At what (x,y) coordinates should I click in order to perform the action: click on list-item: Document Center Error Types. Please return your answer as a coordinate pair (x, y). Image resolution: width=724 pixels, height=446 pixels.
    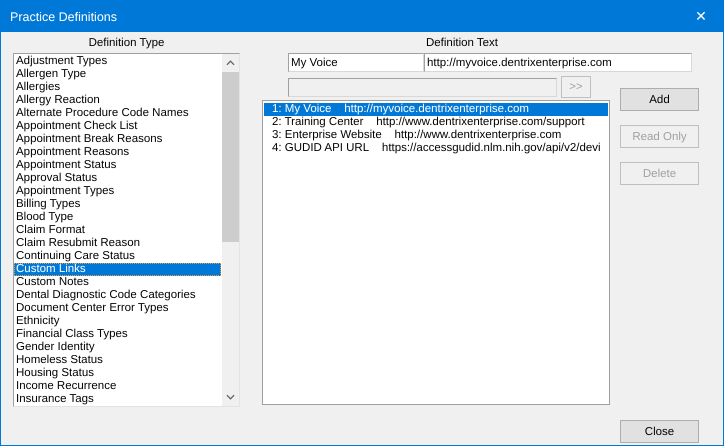
    Looking at the image, I should click on (117, 308).